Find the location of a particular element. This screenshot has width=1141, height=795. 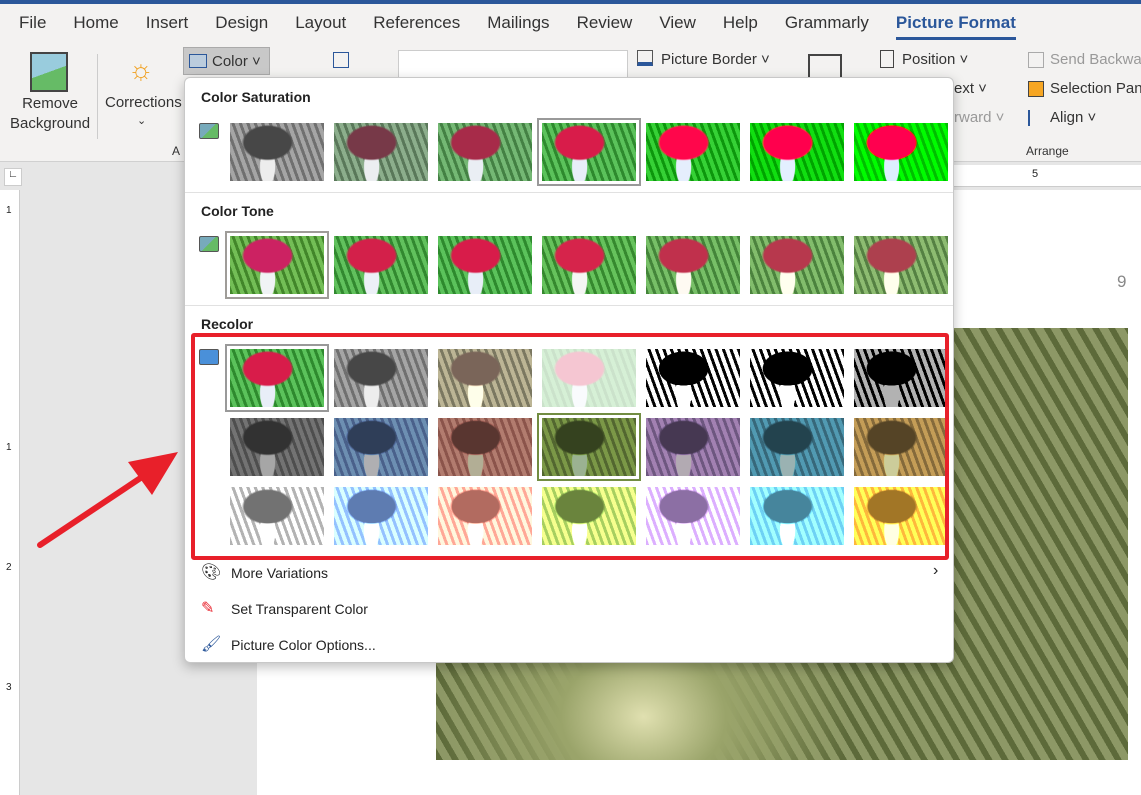

label: Send Backwa is located at coordinates (1095, 59).